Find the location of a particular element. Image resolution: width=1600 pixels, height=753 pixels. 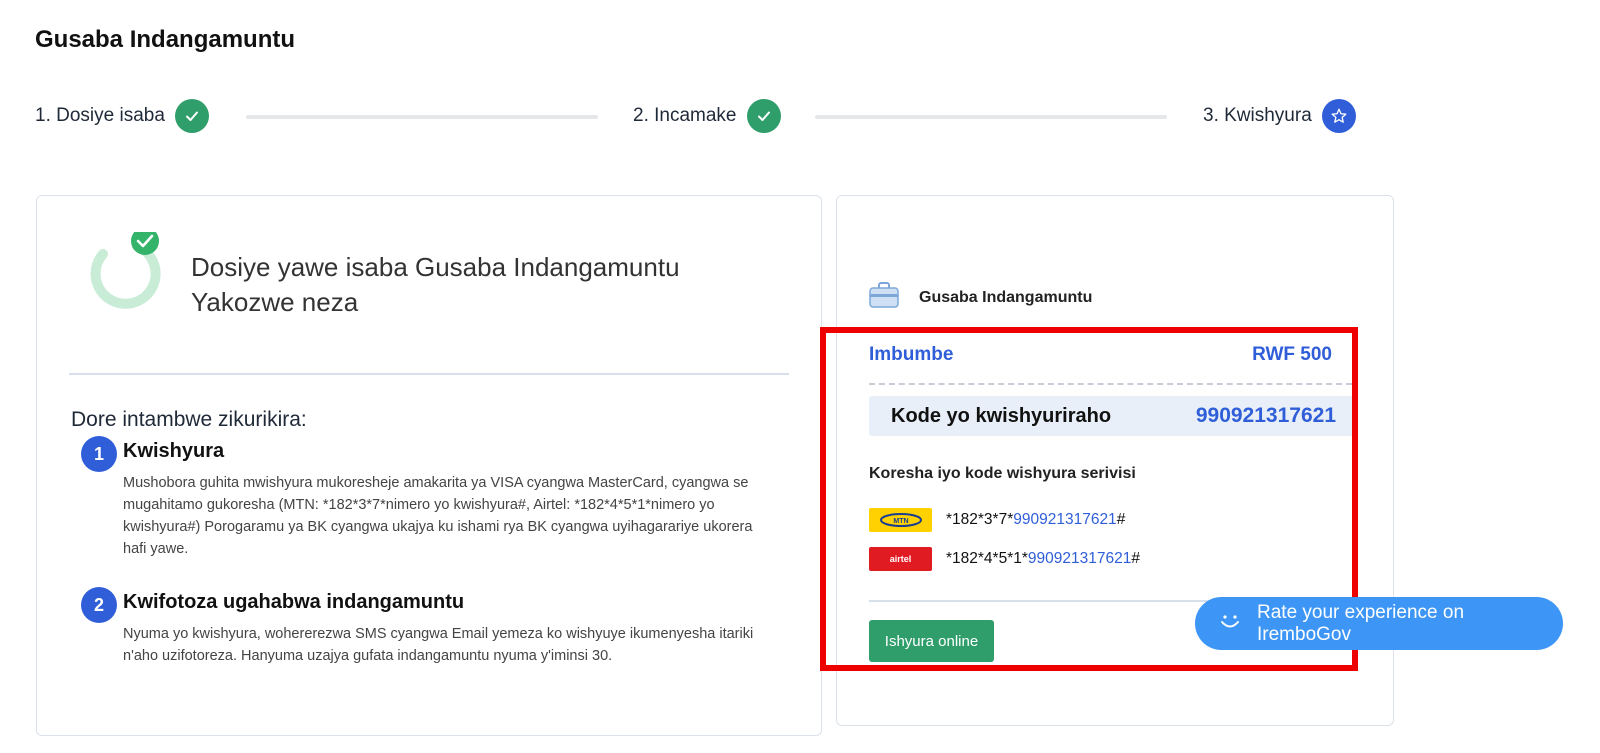

amount-row: Imbumbe RWF 500 is located at coordinates (1100, 355).